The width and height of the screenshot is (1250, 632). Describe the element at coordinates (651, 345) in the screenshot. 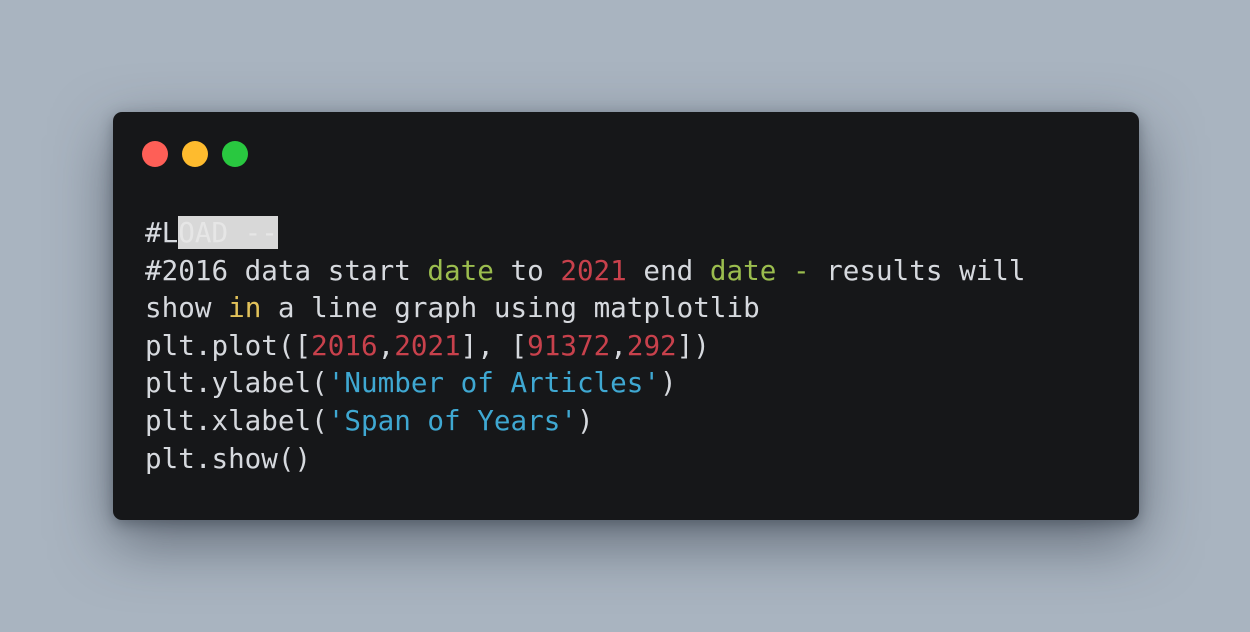

I see `code-token: 292` at that location.